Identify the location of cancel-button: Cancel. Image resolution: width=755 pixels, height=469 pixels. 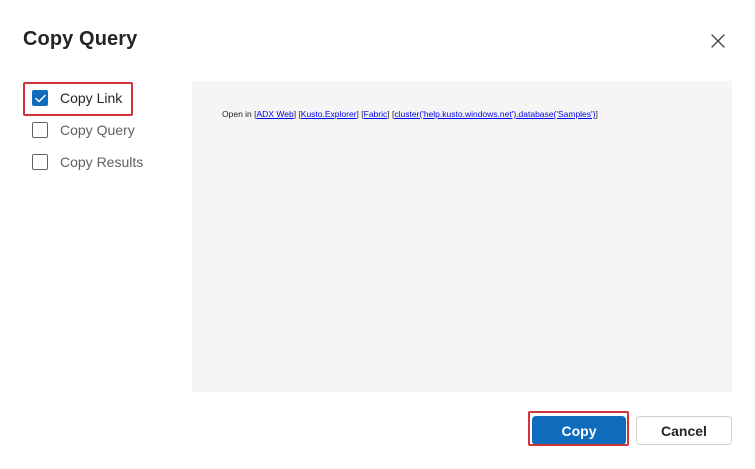
(684, 430).